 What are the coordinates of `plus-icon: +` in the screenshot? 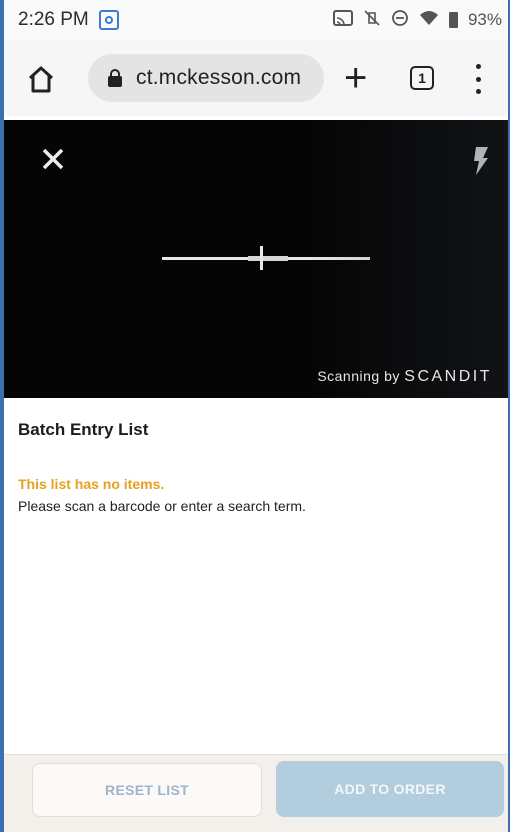 It's located at (355, 78).